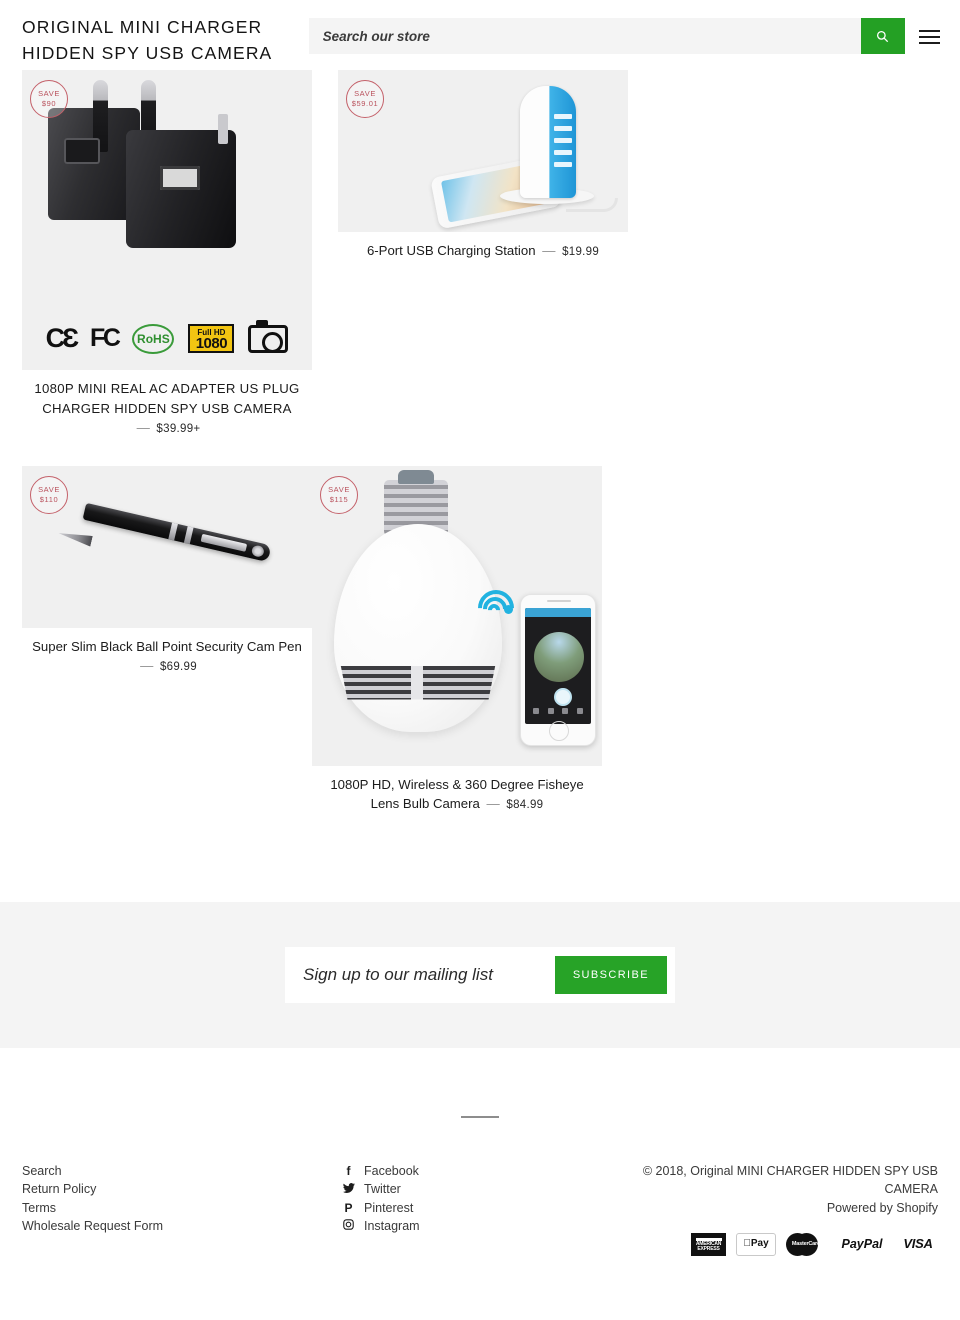 This screenshot has height=1320, width=960. I want to click on social-label: Pinterest, so click(389, 1207).